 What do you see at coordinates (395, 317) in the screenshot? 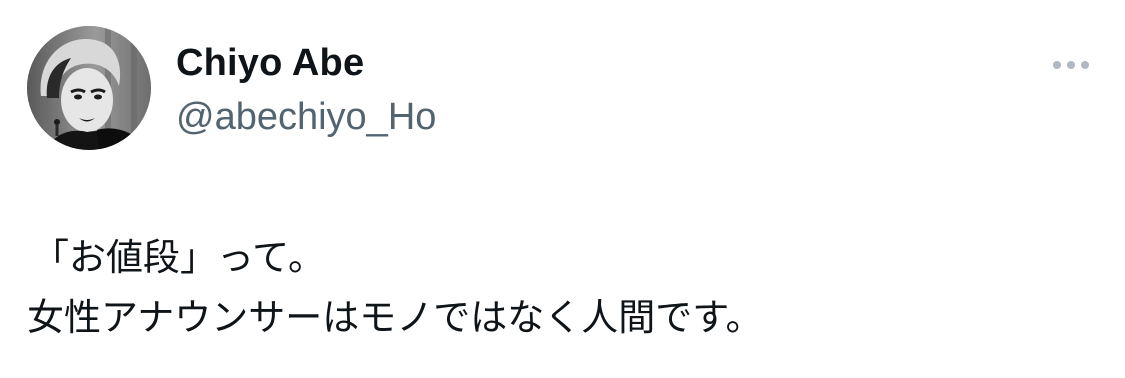
I see `tweet-text-line: 女性アナウンサーはモノではなく人間です。` at bounding box center [395, 317].